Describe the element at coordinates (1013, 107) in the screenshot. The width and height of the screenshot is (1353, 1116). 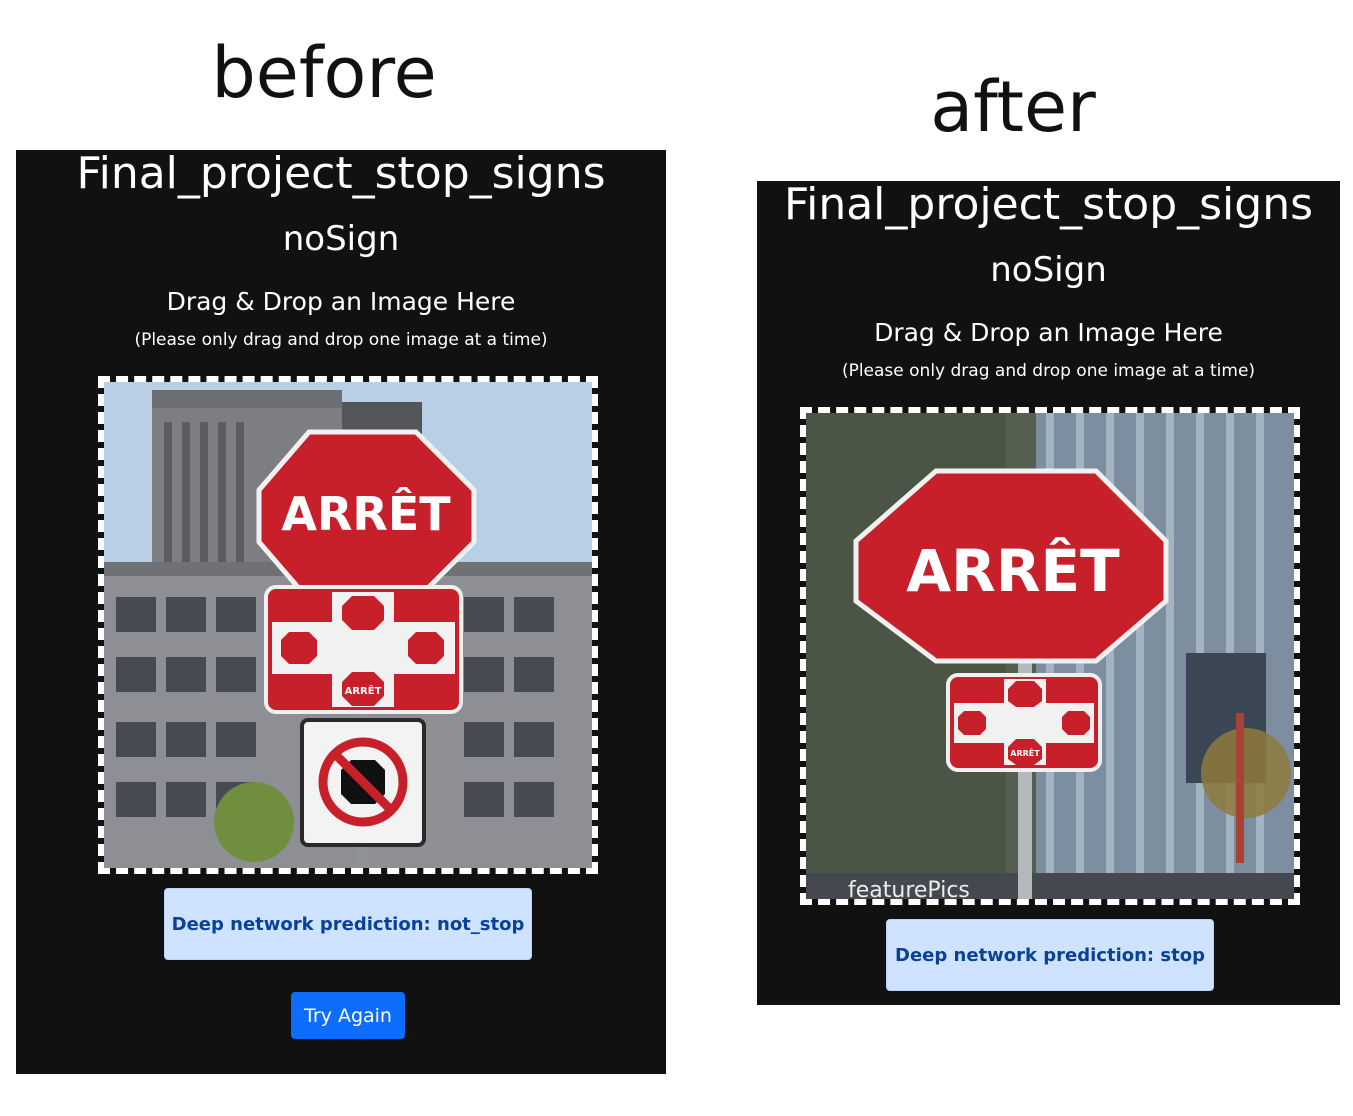
I see `after-heading: after` at that location.